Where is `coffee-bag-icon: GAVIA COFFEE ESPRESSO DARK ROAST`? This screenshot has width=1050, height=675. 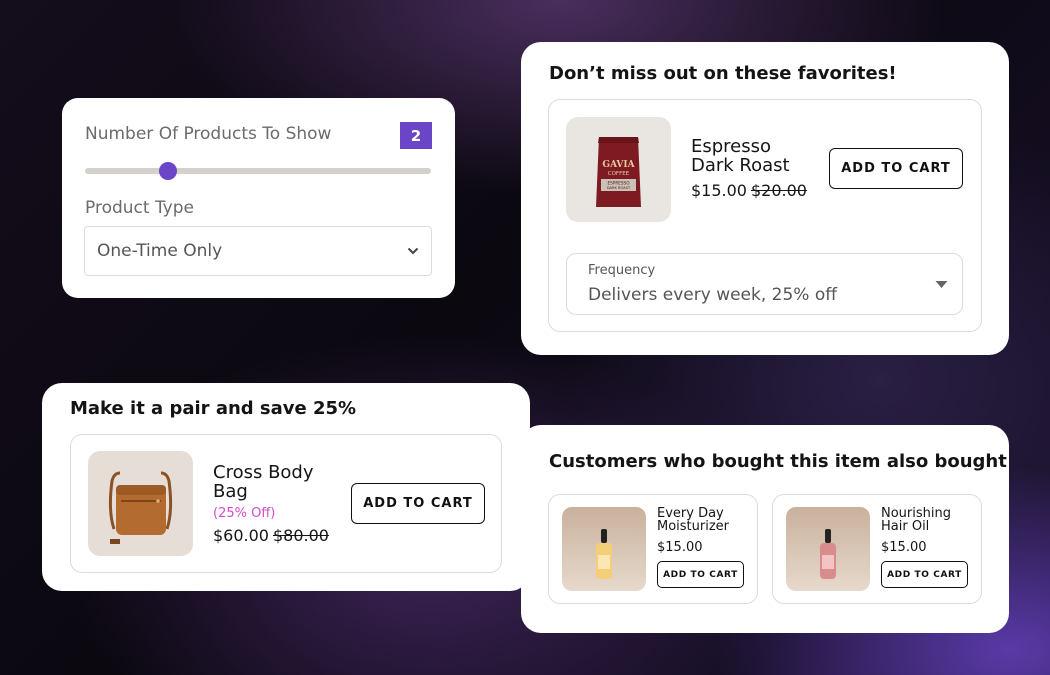 coffee-bag-icon: GAVIA COFFEE ESPRESSO DARK ROAST is located at coordinates (618, 172).